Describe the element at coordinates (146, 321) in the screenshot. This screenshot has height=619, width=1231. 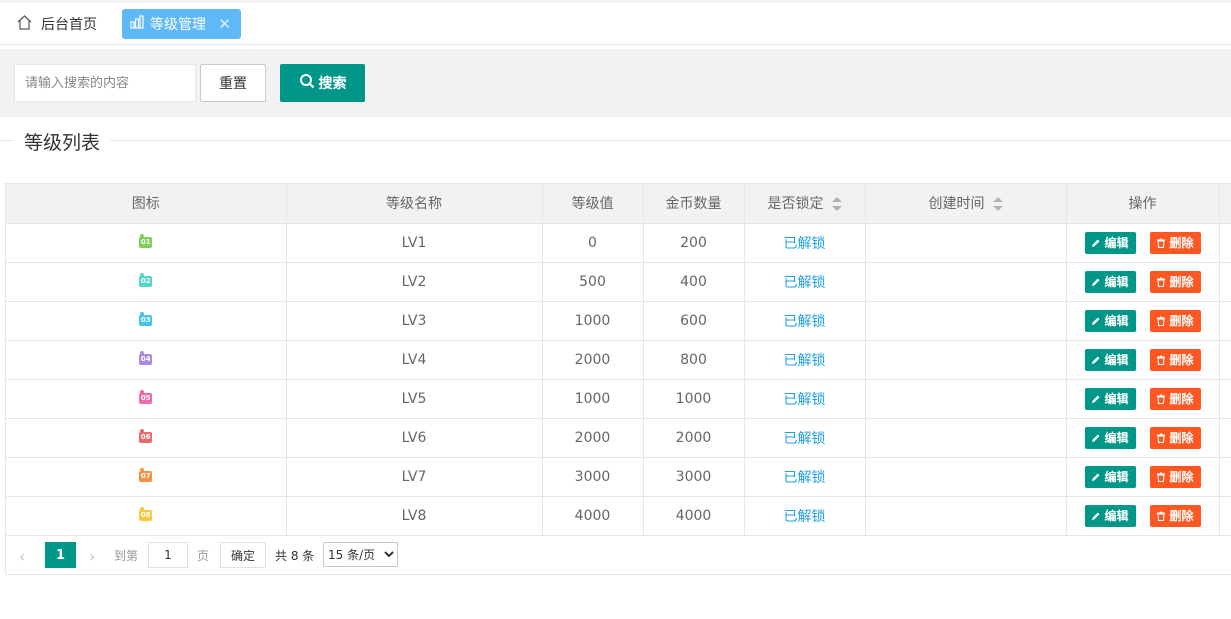
I see `cell-icon: 03` at that location.